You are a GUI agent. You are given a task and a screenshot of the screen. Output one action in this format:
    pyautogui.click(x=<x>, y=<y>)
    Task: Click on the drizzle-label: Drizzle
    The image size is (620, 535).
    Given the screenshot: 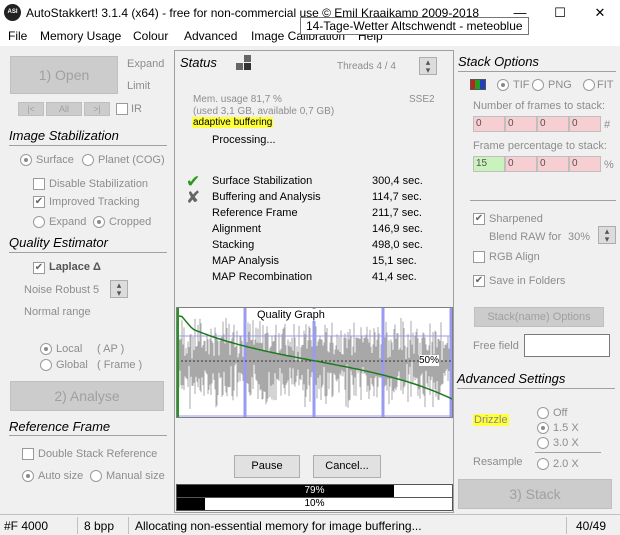 What is the action you would take?
    pyautogui.click(x=491, y=420)
    